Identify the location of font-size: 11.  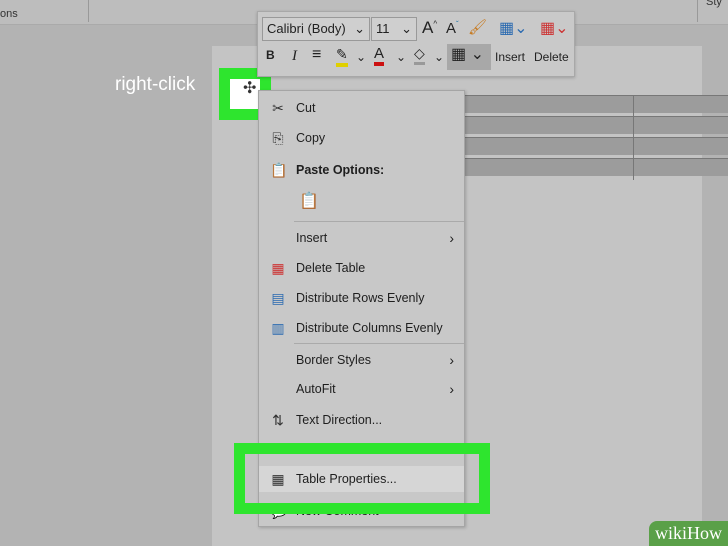
(383, 28).